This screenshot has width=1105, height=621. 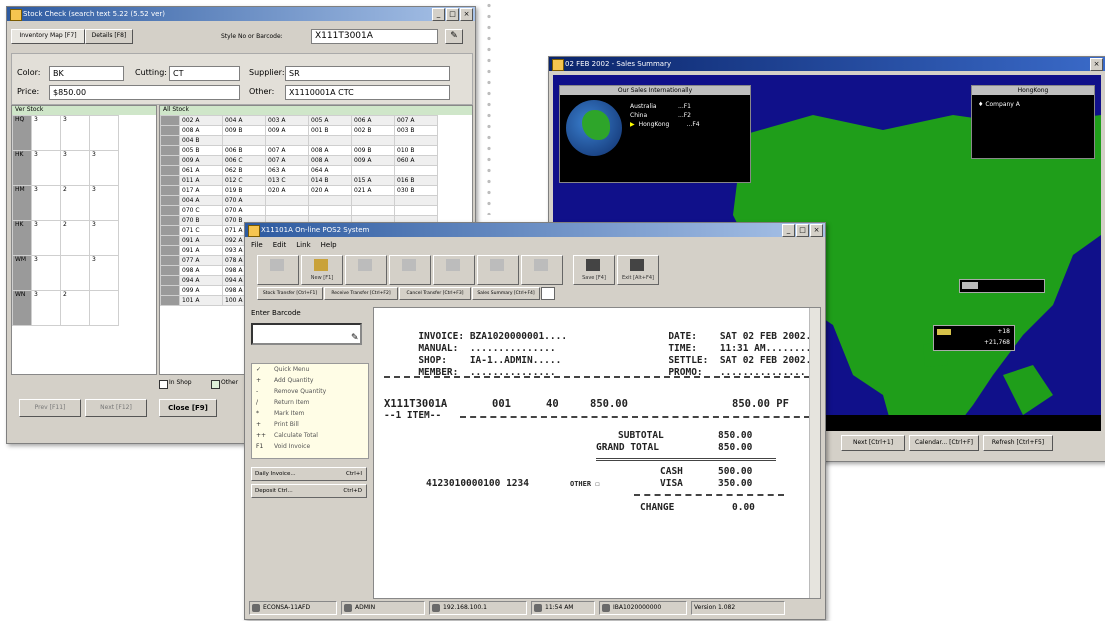 What do you see at coordinates (75, 308) in the screenshot?
I see `table-cell: 2` at bounding box center [75, 308].